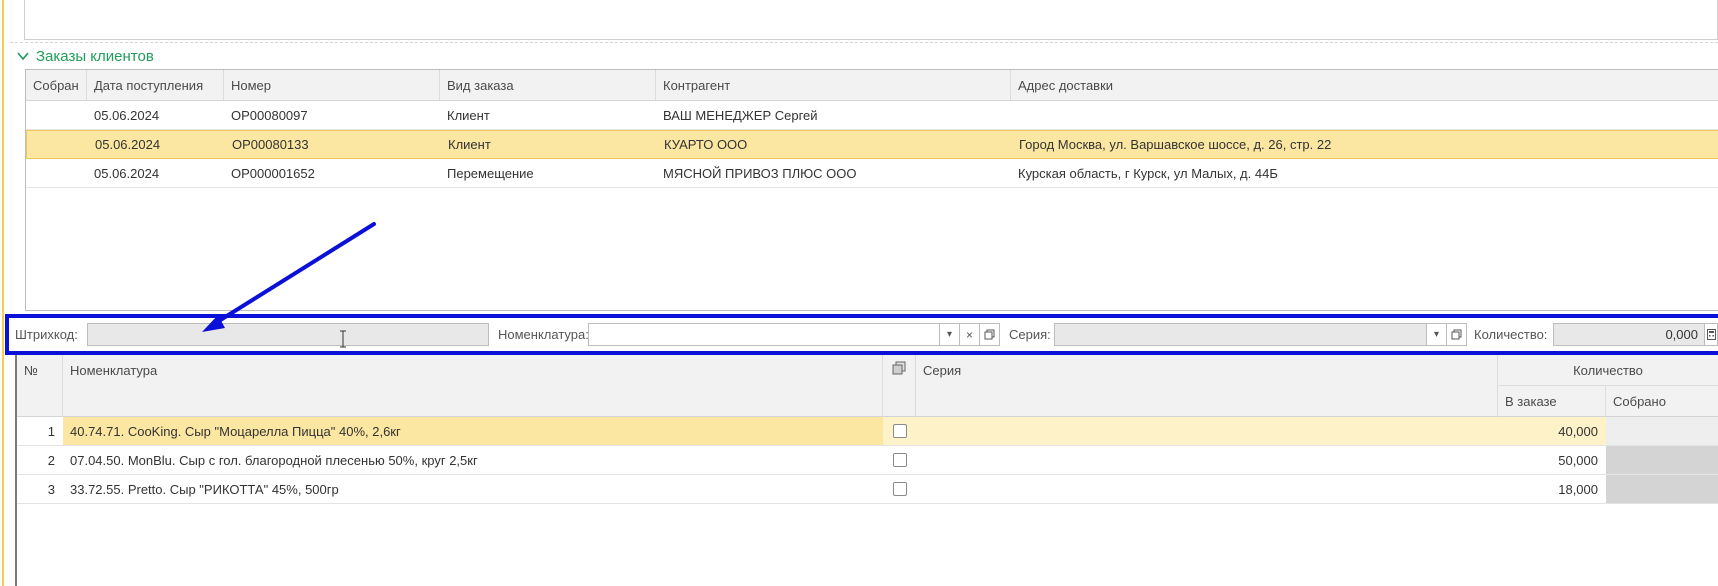 Image resolution: width=1718 pixels, height=586 pixels. Describe the element at coordinates (51, 460) in the screenshot. I see `cell-num: 2` at that location.